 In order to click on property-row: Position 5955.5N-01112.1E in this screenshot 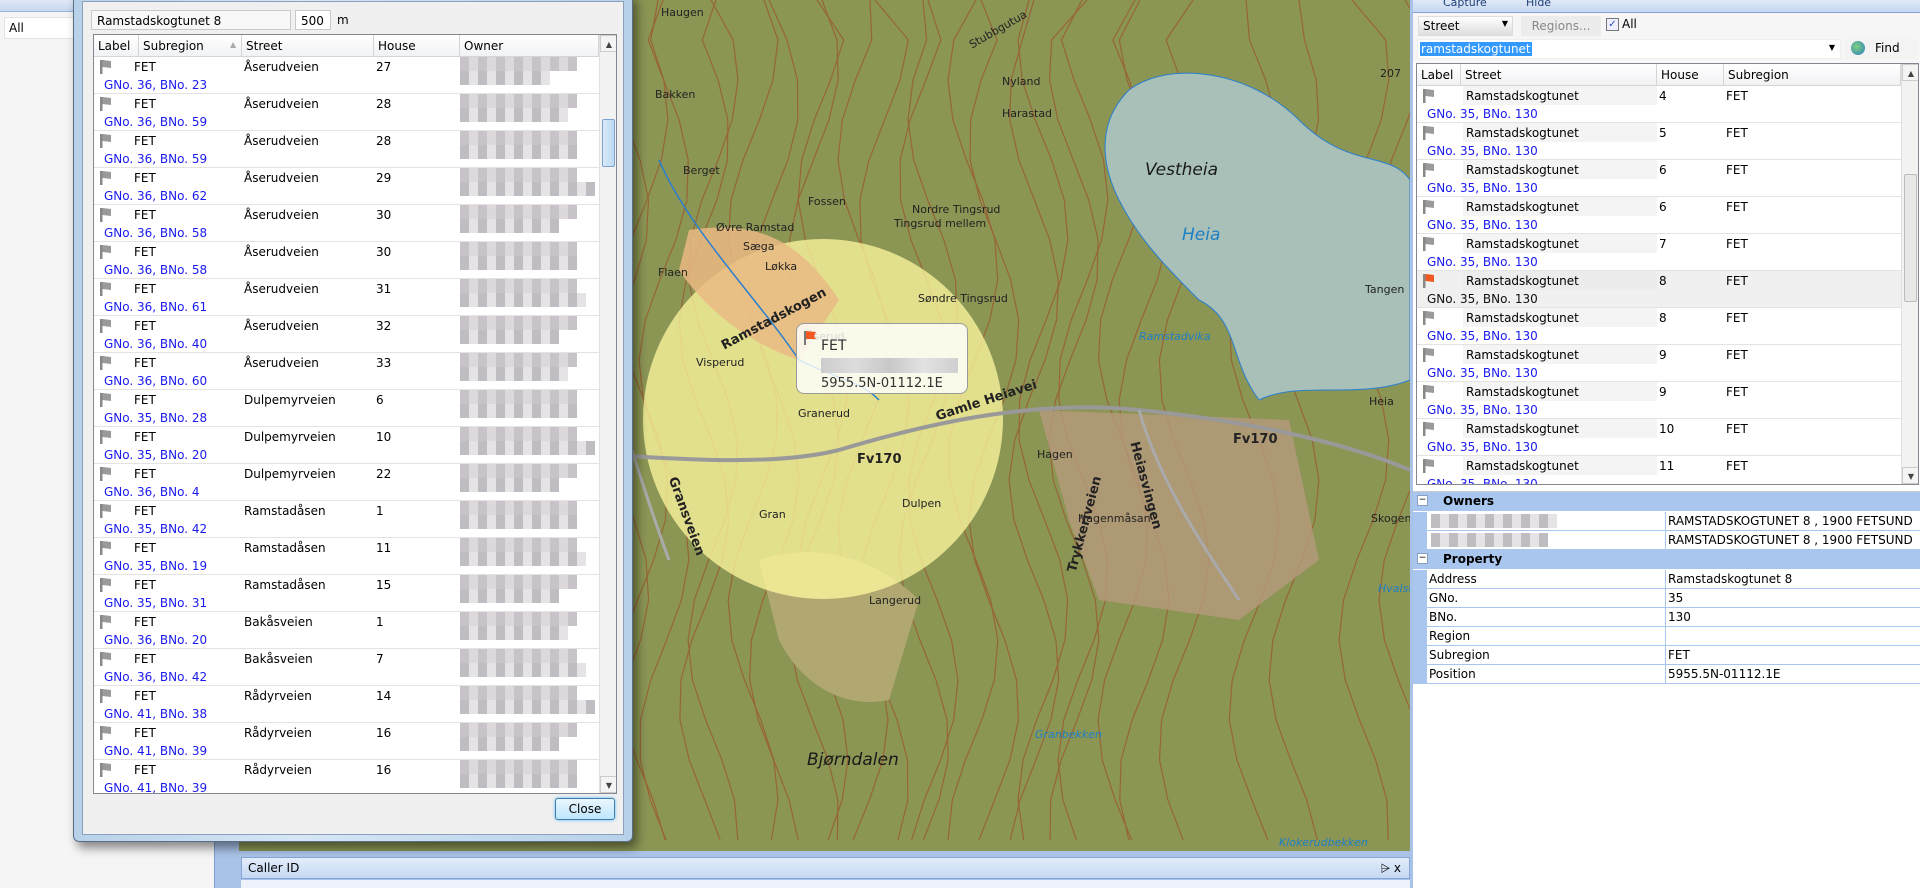, I will do `click(1666, 674)`.